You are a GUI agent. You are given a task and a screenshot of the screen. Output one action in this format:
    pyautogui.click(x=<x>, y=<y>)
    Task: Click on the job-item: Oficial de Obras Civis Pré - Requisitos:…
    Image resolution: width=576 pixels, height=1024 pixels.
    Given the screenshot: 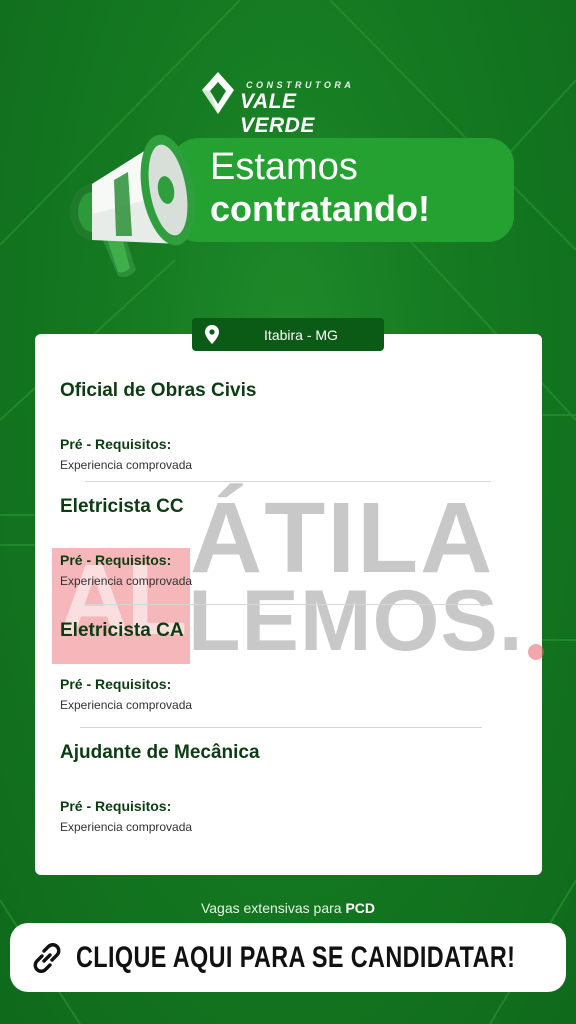 What is the action you would take?
    pyautogui.click(x=158, y=426)
    